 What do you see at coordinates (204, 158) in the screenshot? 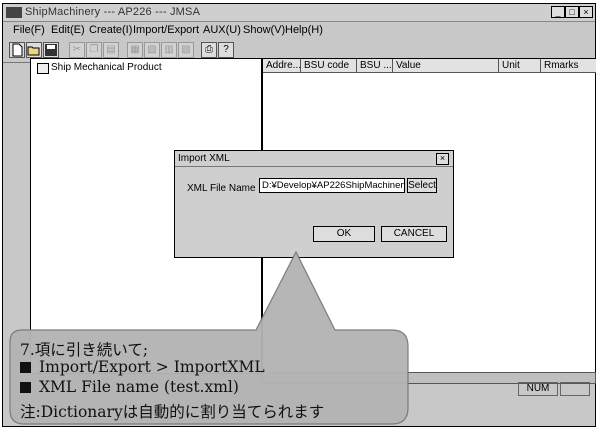
I see `dialog-title: Import XML` at bounding box center [204, 158].